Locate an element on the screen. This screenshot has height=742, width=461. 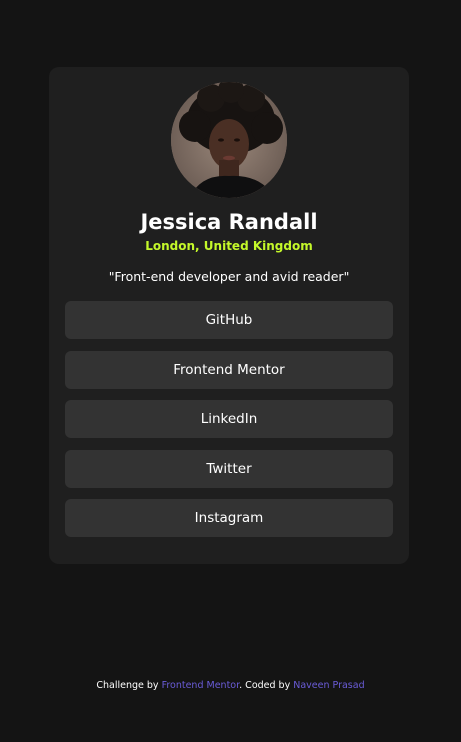
footer-prefix: Challenge by is located at coordinates (129, 685).